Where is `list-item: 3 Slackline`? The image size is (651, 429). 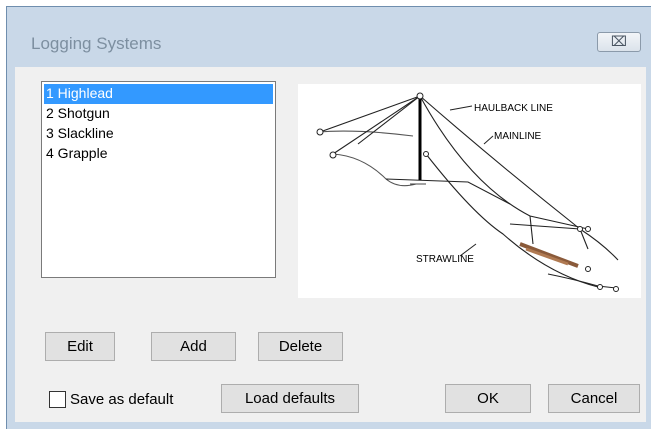
list-item: 3 Slackline is located at coordinates (158, 134).